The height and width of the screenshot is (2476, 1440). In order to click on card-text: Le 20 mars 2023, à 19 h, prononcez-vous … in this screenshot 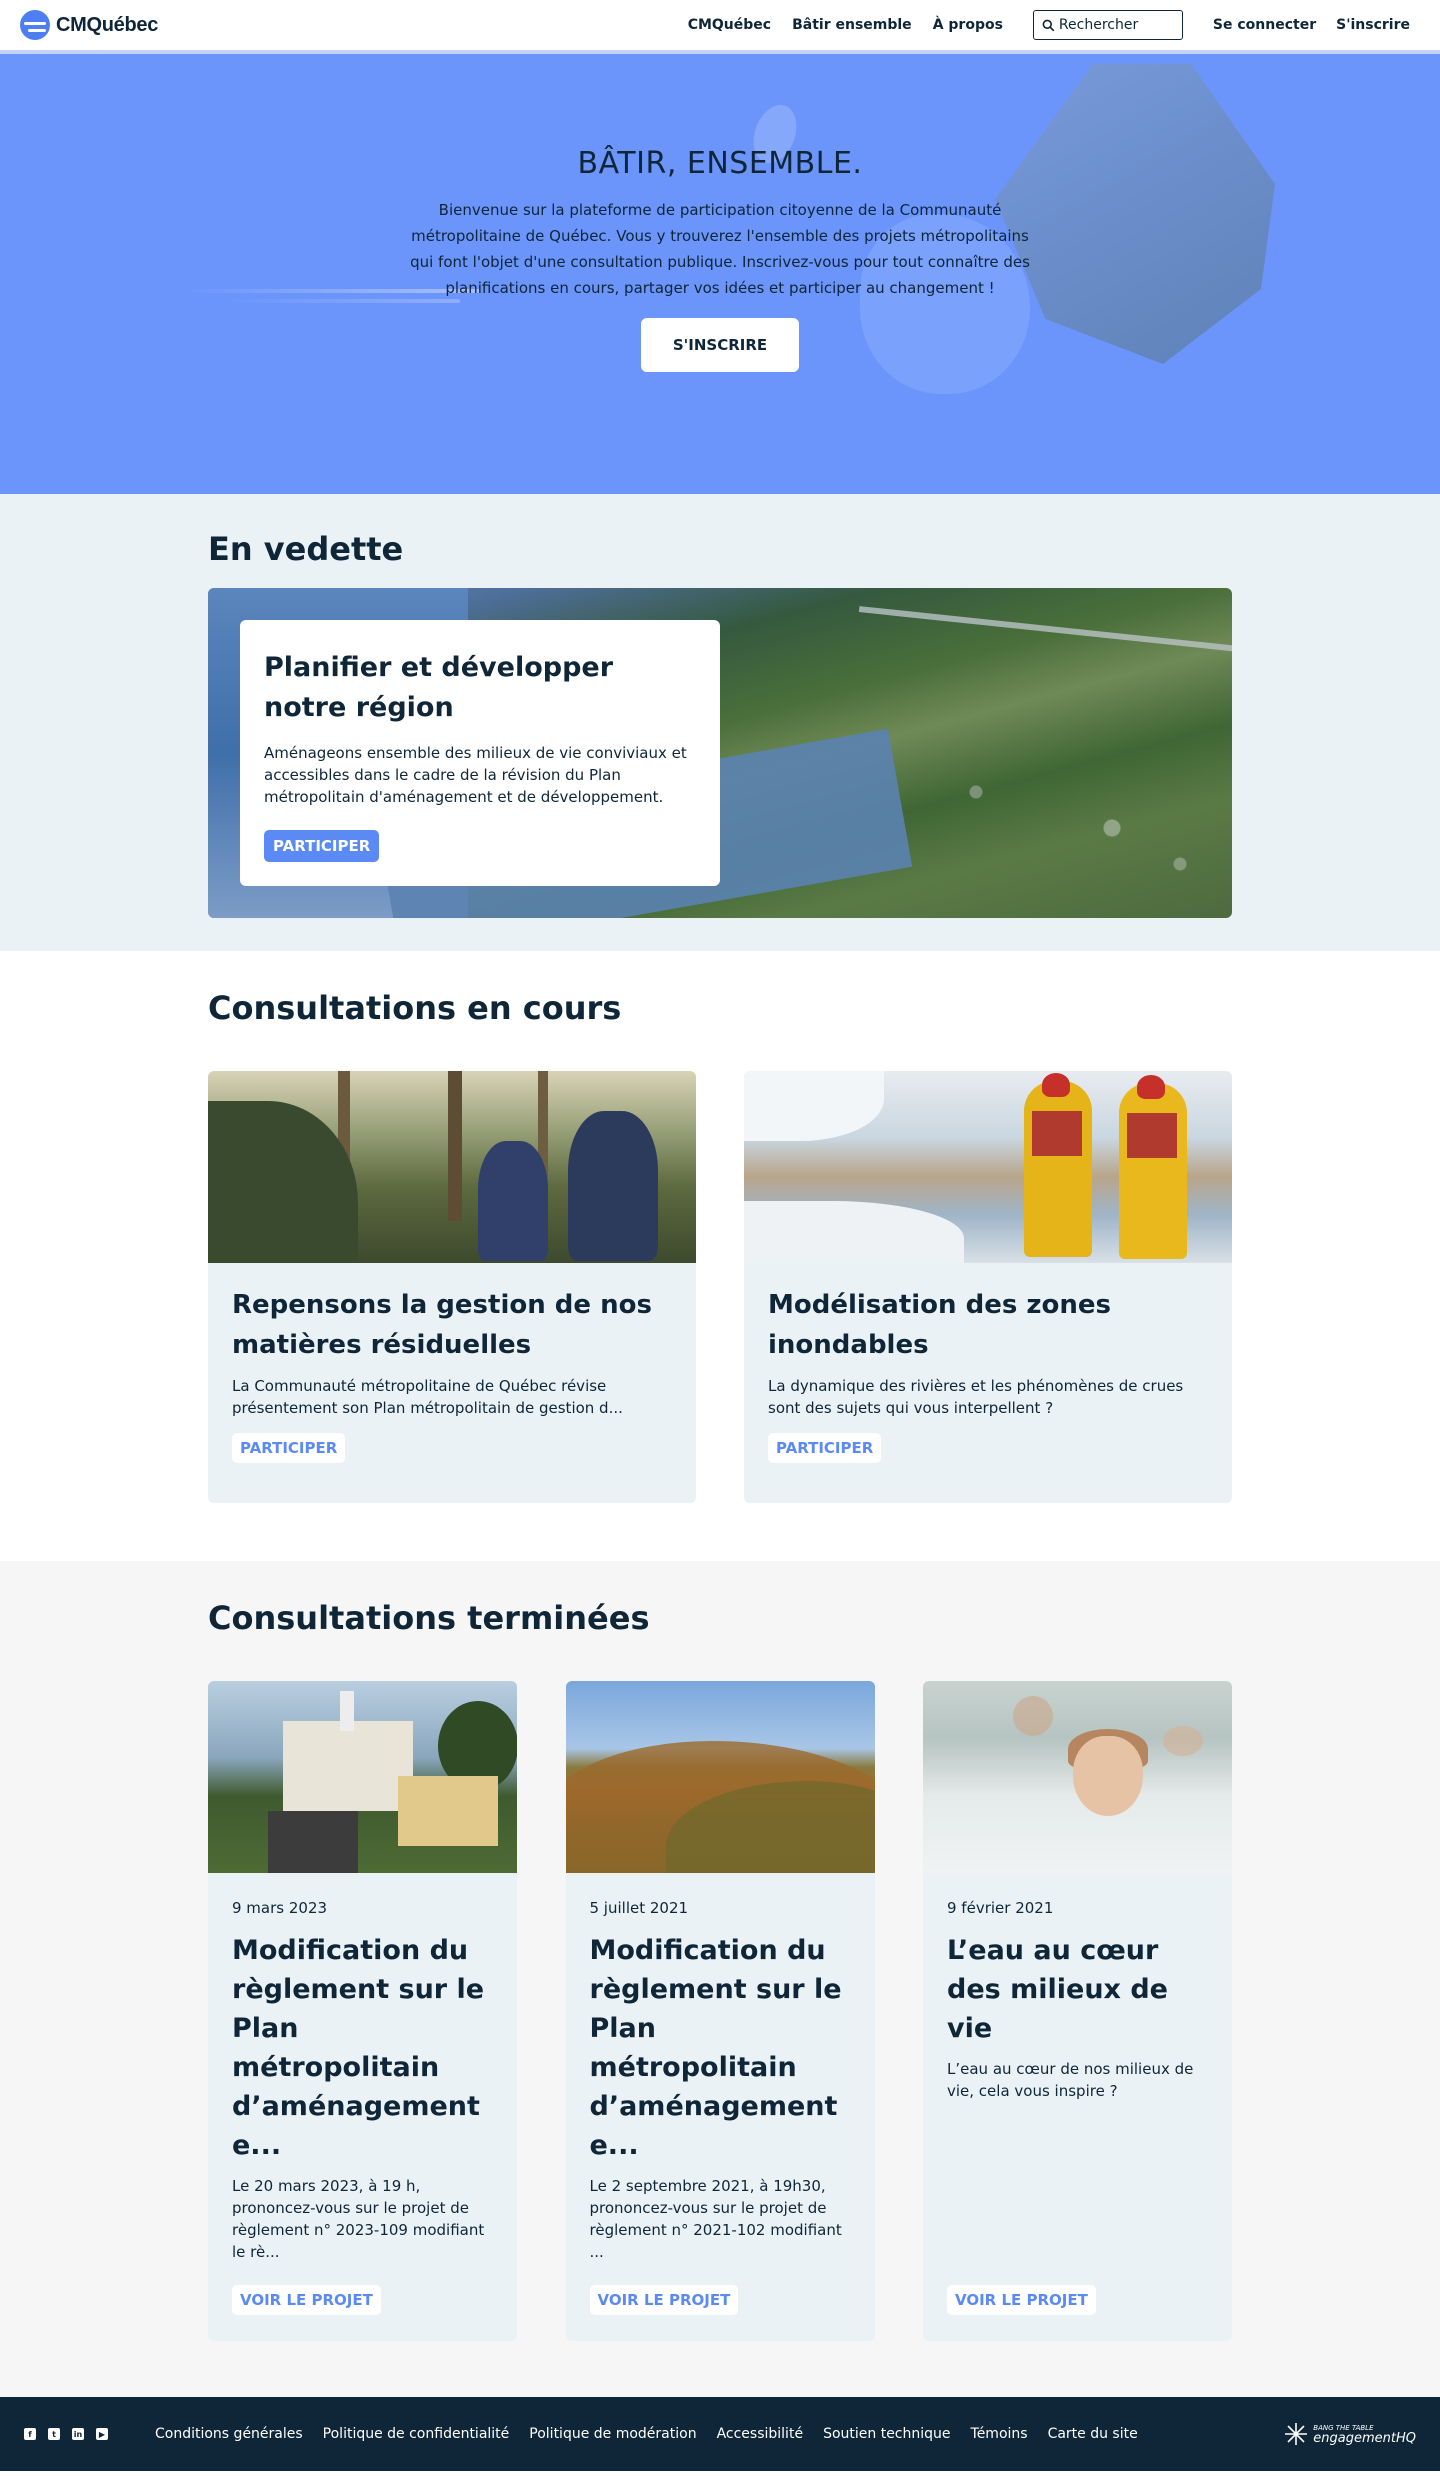, I will do `click(358, 2219)`.